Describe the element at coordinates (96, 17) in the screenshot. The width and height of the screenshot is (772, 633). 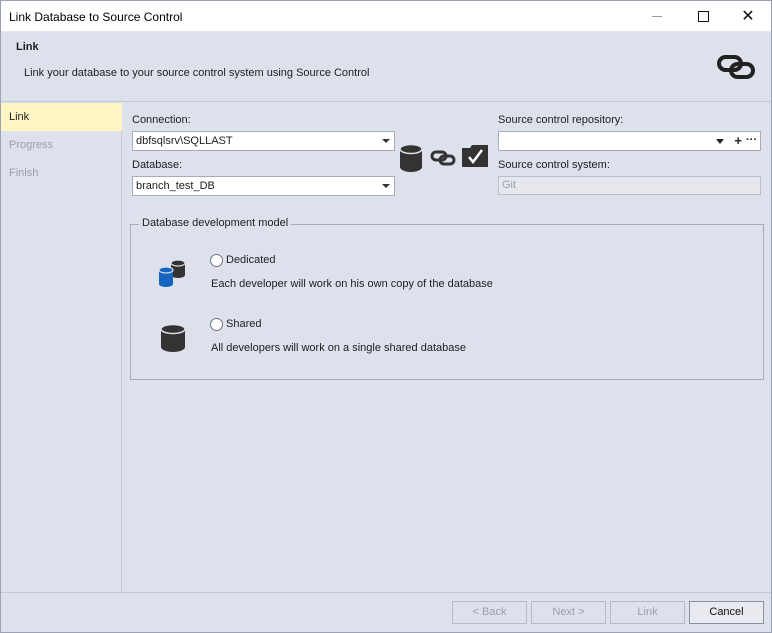
I see `window-title: Link Database to Source Control` at that location.